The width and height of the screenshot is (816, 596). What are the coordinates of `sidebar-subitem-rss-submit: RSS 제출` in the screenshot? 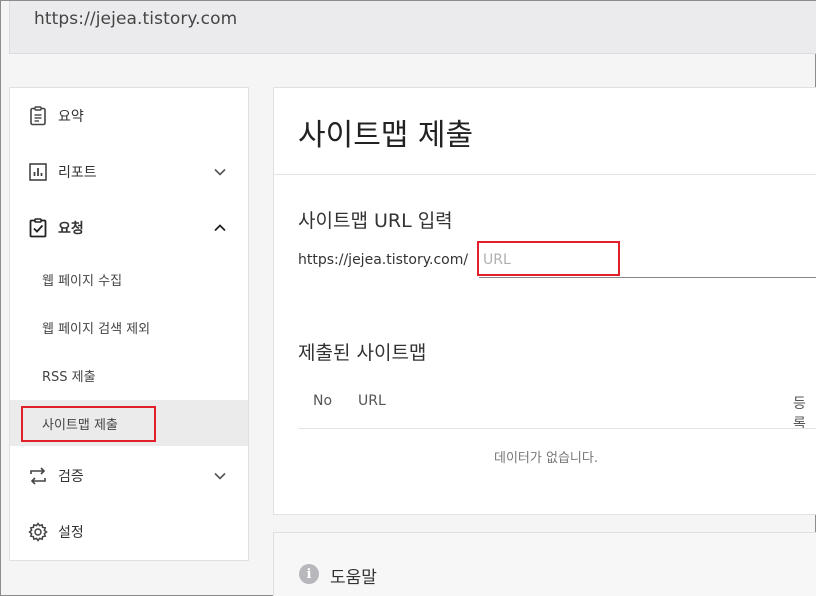 It's located at (129, 375).